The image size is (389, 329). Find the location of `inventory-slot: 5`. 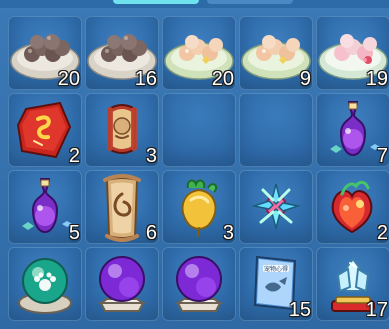

inventory-slot: 5 is located at coordinates (45, 207).